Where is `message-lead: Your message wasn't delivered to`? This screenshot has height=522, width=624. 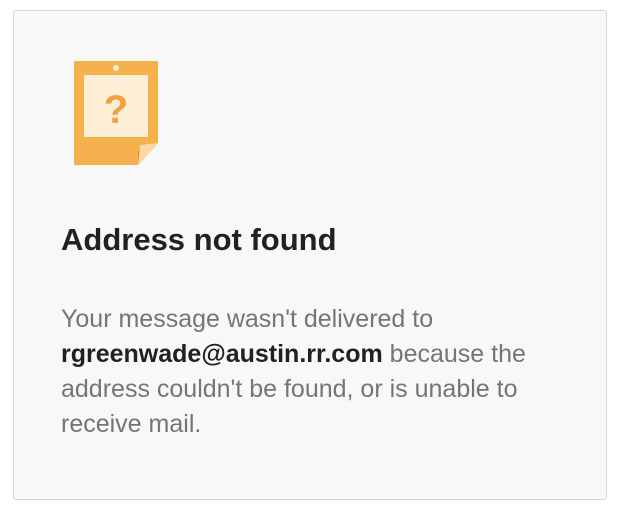 message-lead: Your message wasn't delivered to is located at coordinates (247, 319).